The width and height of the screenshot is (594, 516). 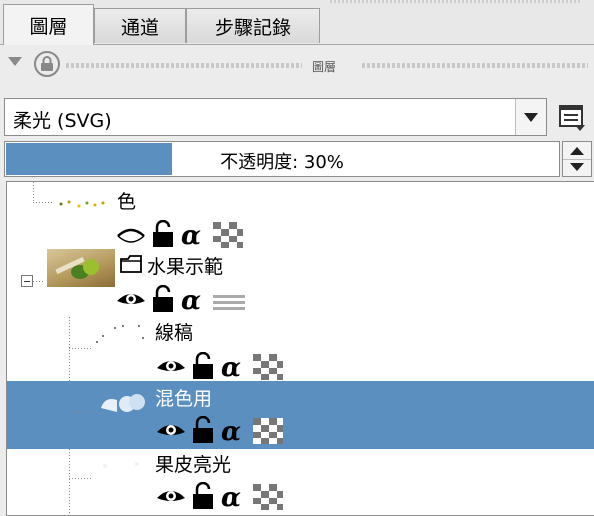 I want to click on collapse-panel-icon, so click(x=15, y=61).